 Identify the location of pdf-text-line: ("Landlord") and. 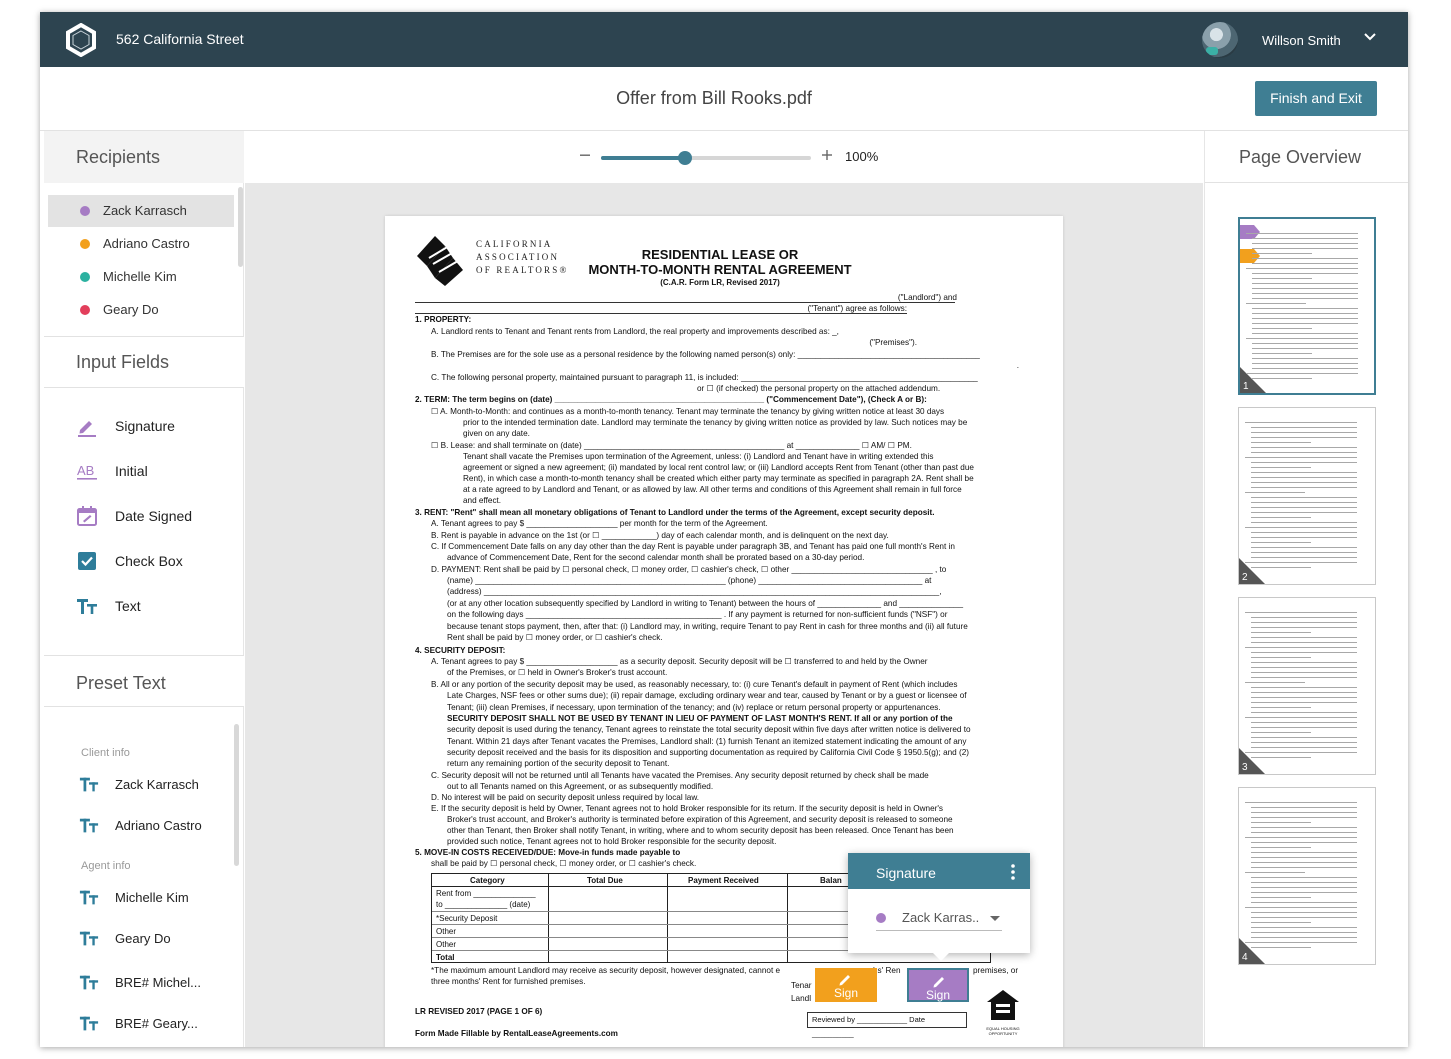
(927, 297).